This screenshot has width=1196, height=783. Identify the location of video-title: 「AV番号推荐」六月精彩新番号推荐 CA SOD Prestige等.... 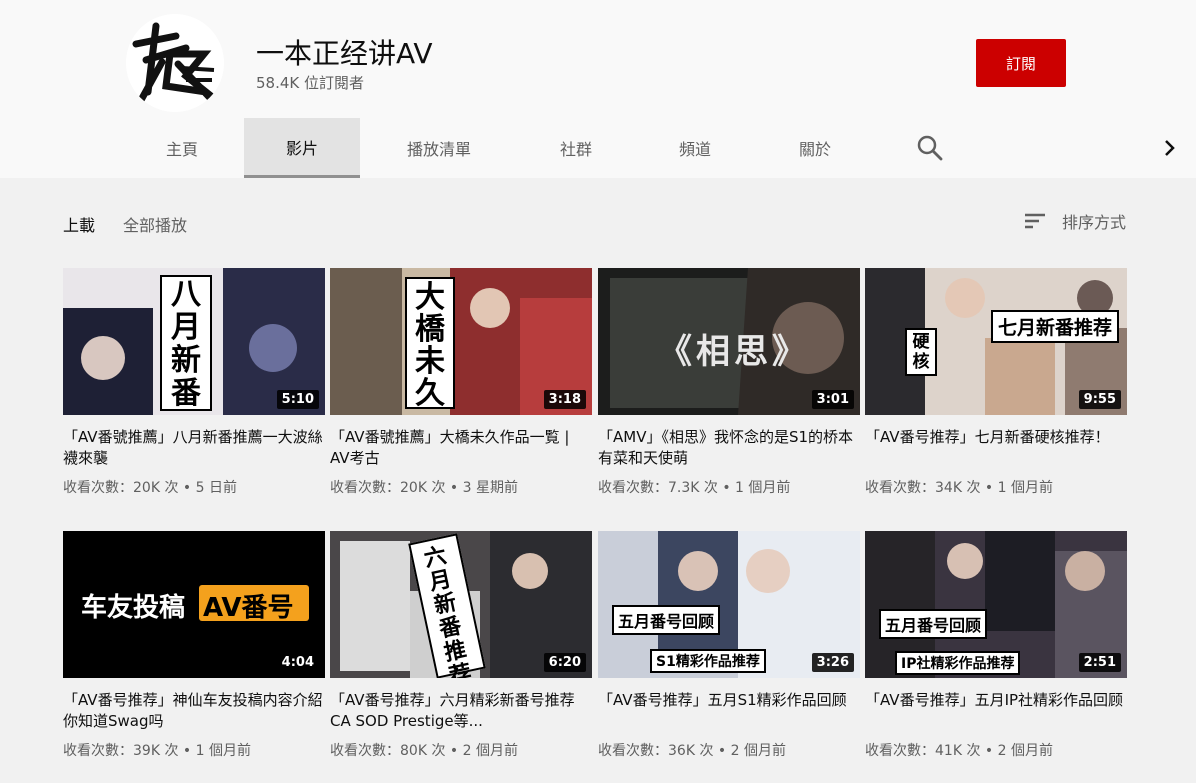
(461, 711).